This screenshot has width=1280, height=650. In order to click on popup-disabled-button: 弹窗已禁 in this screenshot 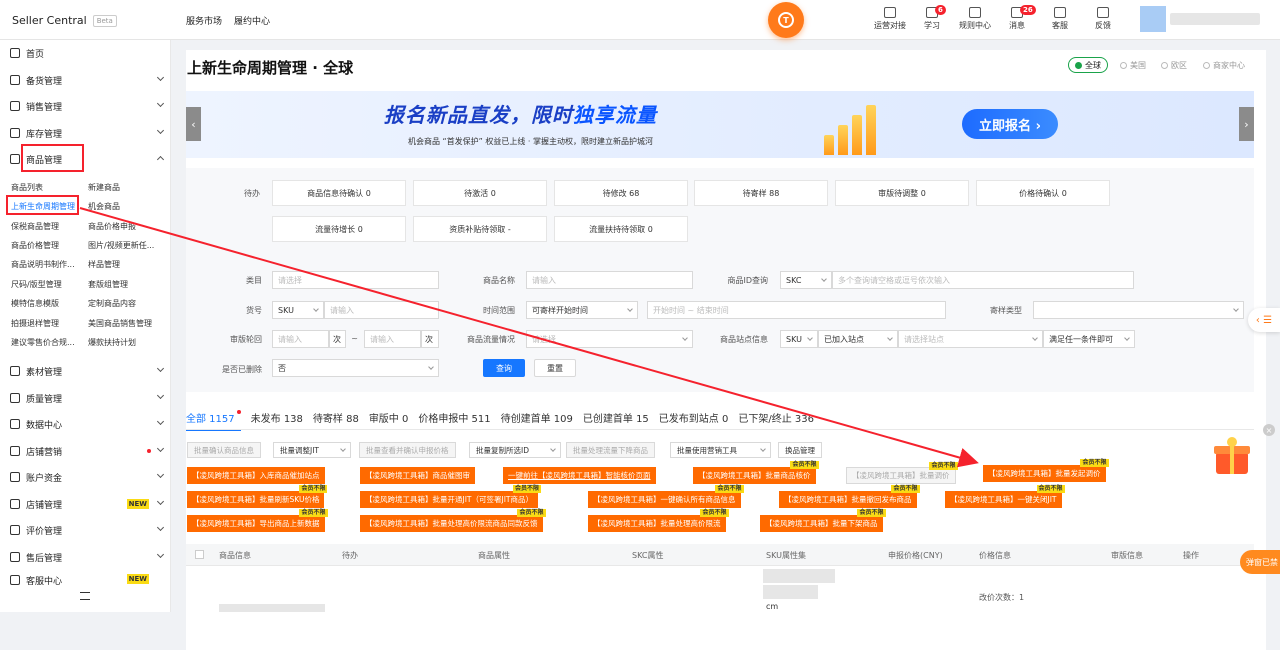, I will do `click(1260, 562)`.